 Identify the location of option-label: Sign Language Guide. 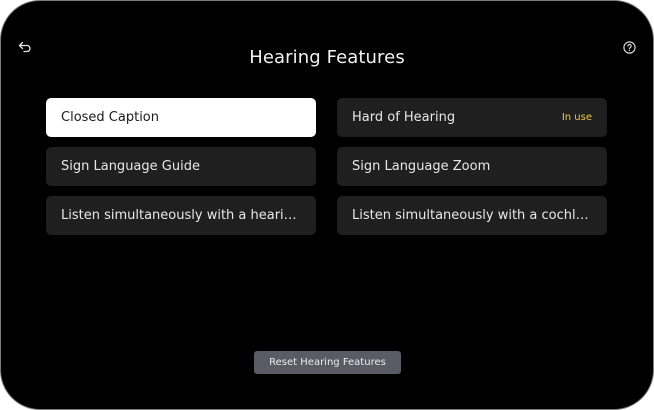
(130, 166).